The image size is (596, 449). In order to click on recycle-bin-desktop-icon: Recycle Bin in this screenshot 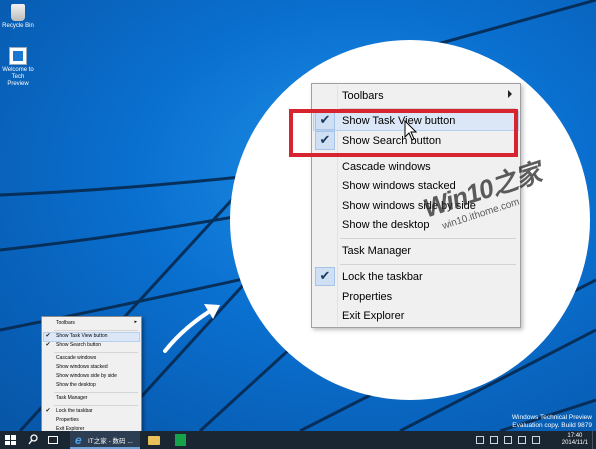, I will do `click(18, 17)`.